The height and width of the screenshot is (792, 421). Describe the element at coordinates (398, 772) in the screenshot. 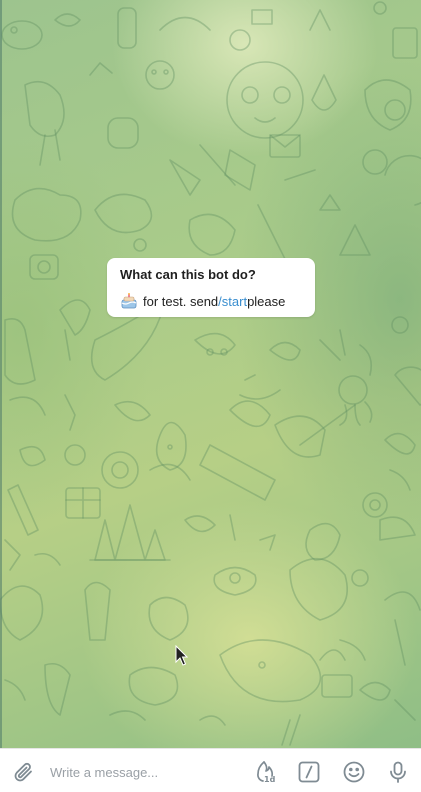

I see `microphone-icon` at that location.